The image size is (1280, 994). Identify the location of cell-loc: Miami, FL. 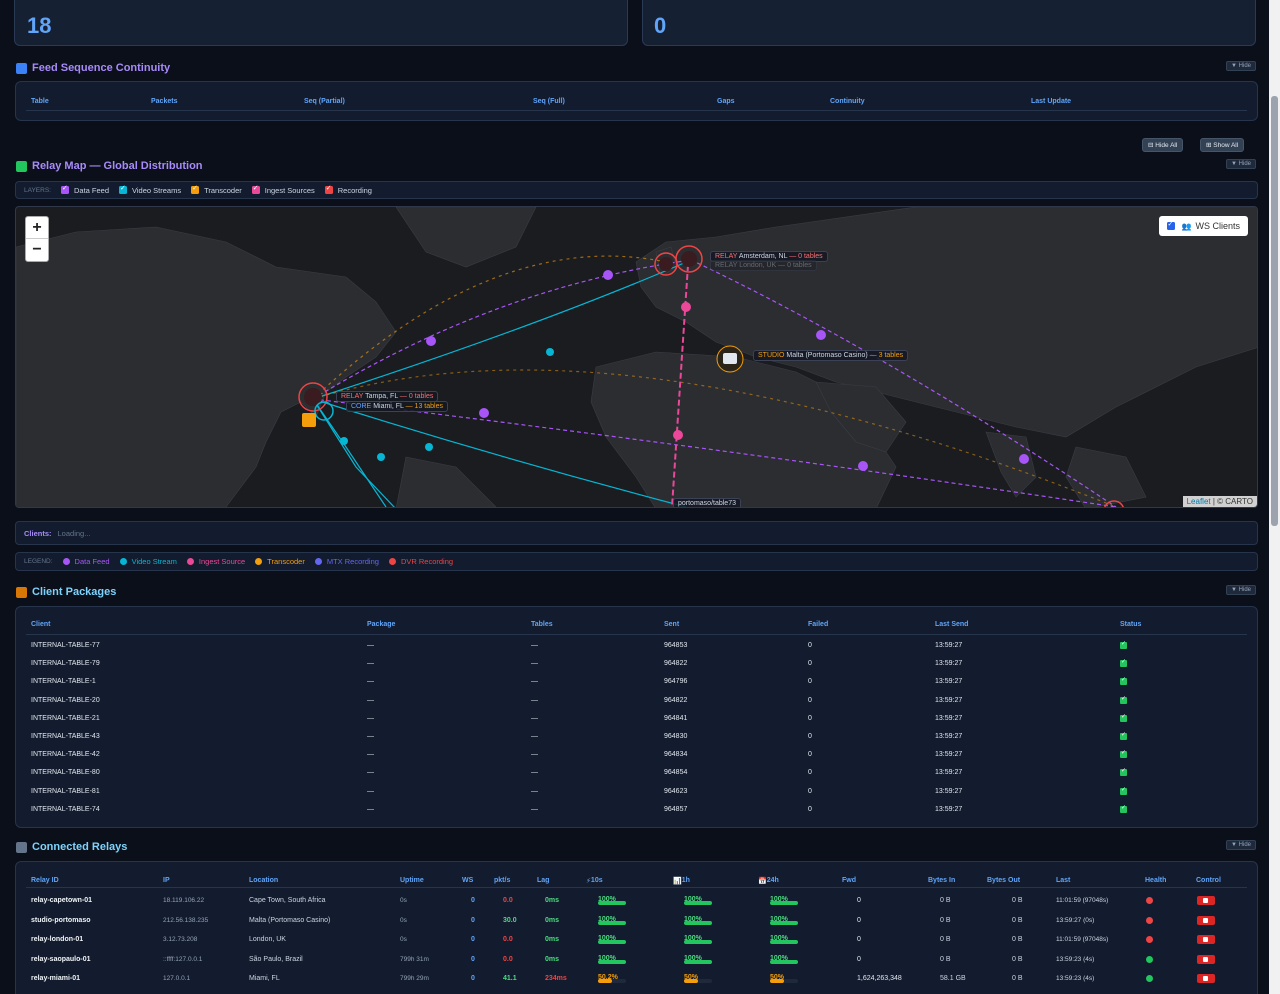
(264, 979).